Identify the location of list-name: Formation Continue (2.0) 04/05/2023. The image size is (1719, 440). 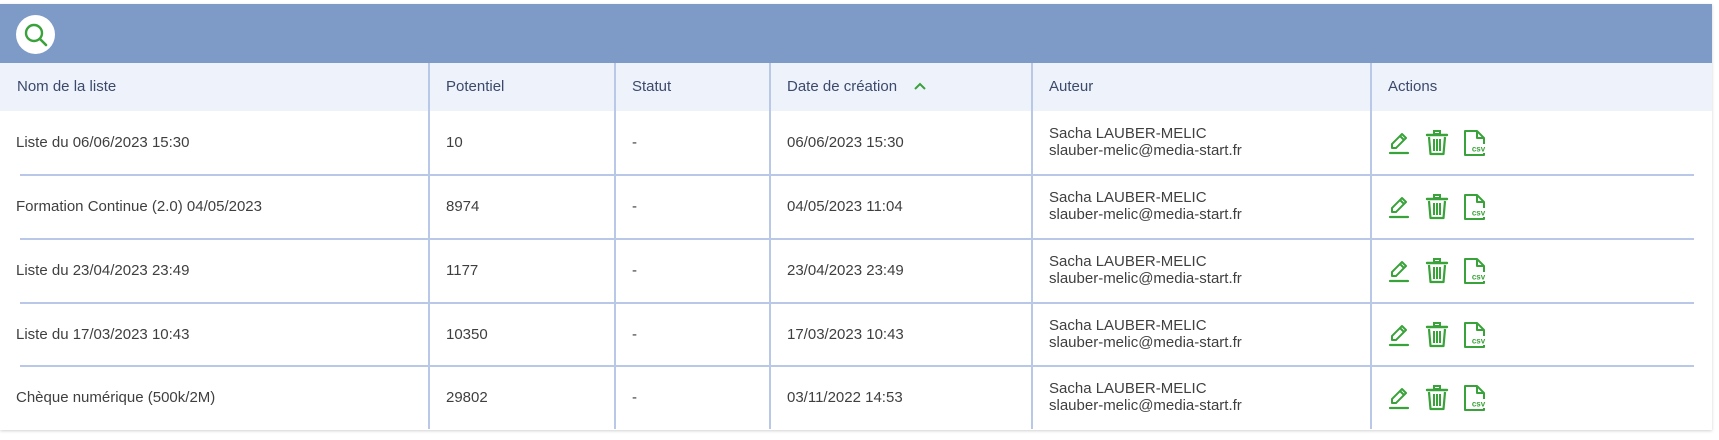
(139, 206).